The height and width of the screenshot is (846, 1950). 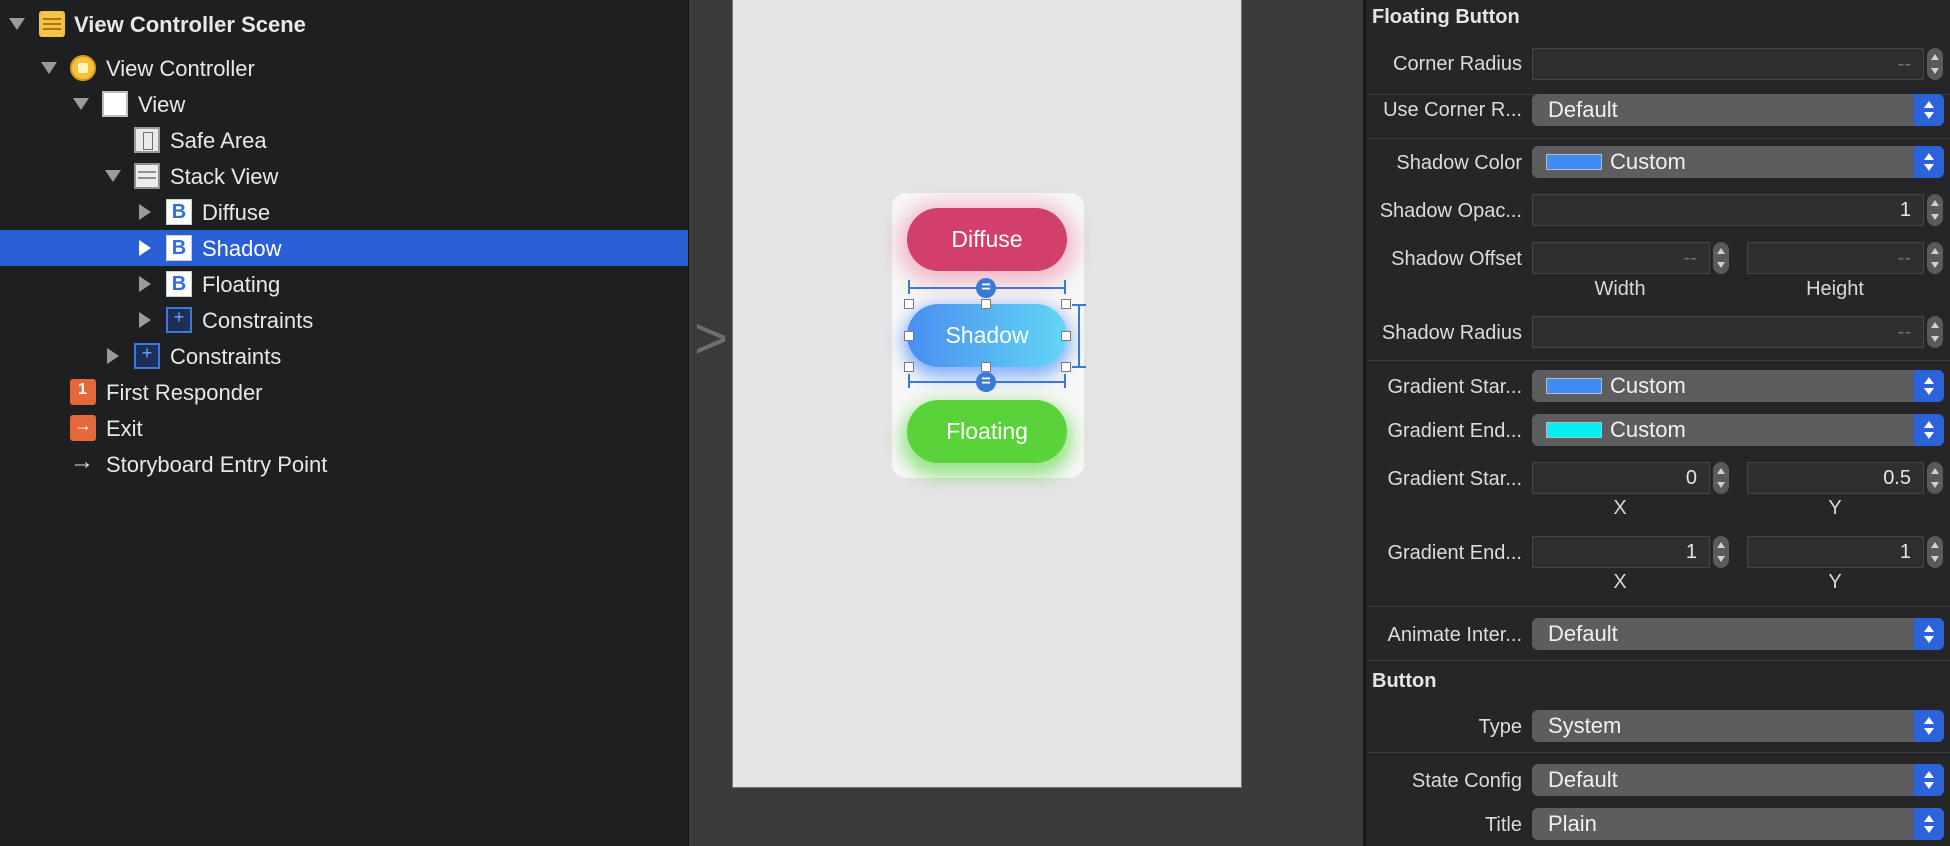 I want to click on outline-row-view-constraints: Constraints, so click(x=344, y=356).